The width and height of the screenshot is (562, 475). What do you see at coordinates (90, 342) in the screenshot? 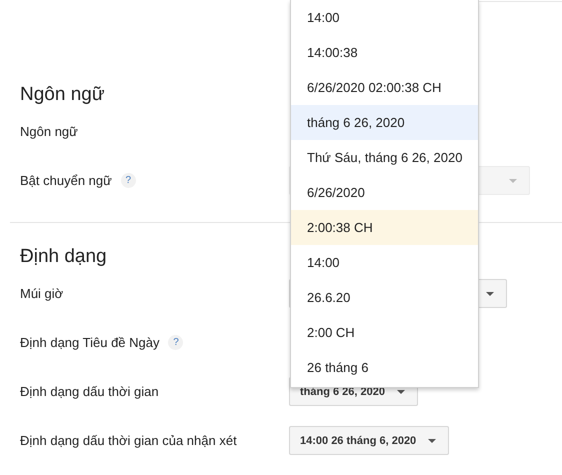
I see `setting-label: Định dạng Tiêu đề Ngày` at bounding box center [90, 342].